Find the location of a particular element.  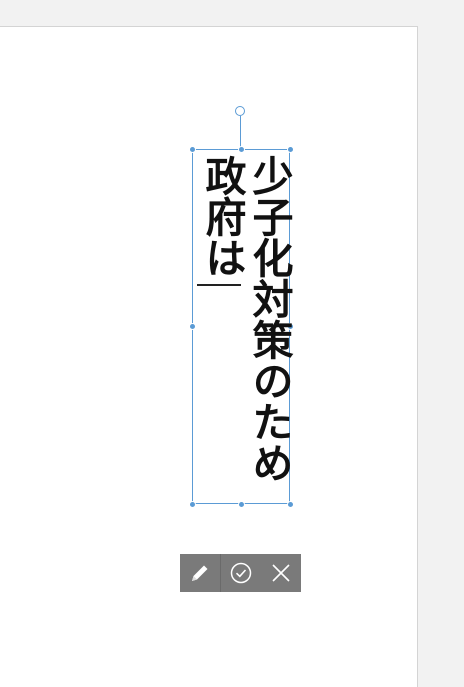

vertical-text-content: 少子化対策のため 政府は is located at coordinates (245, 319).